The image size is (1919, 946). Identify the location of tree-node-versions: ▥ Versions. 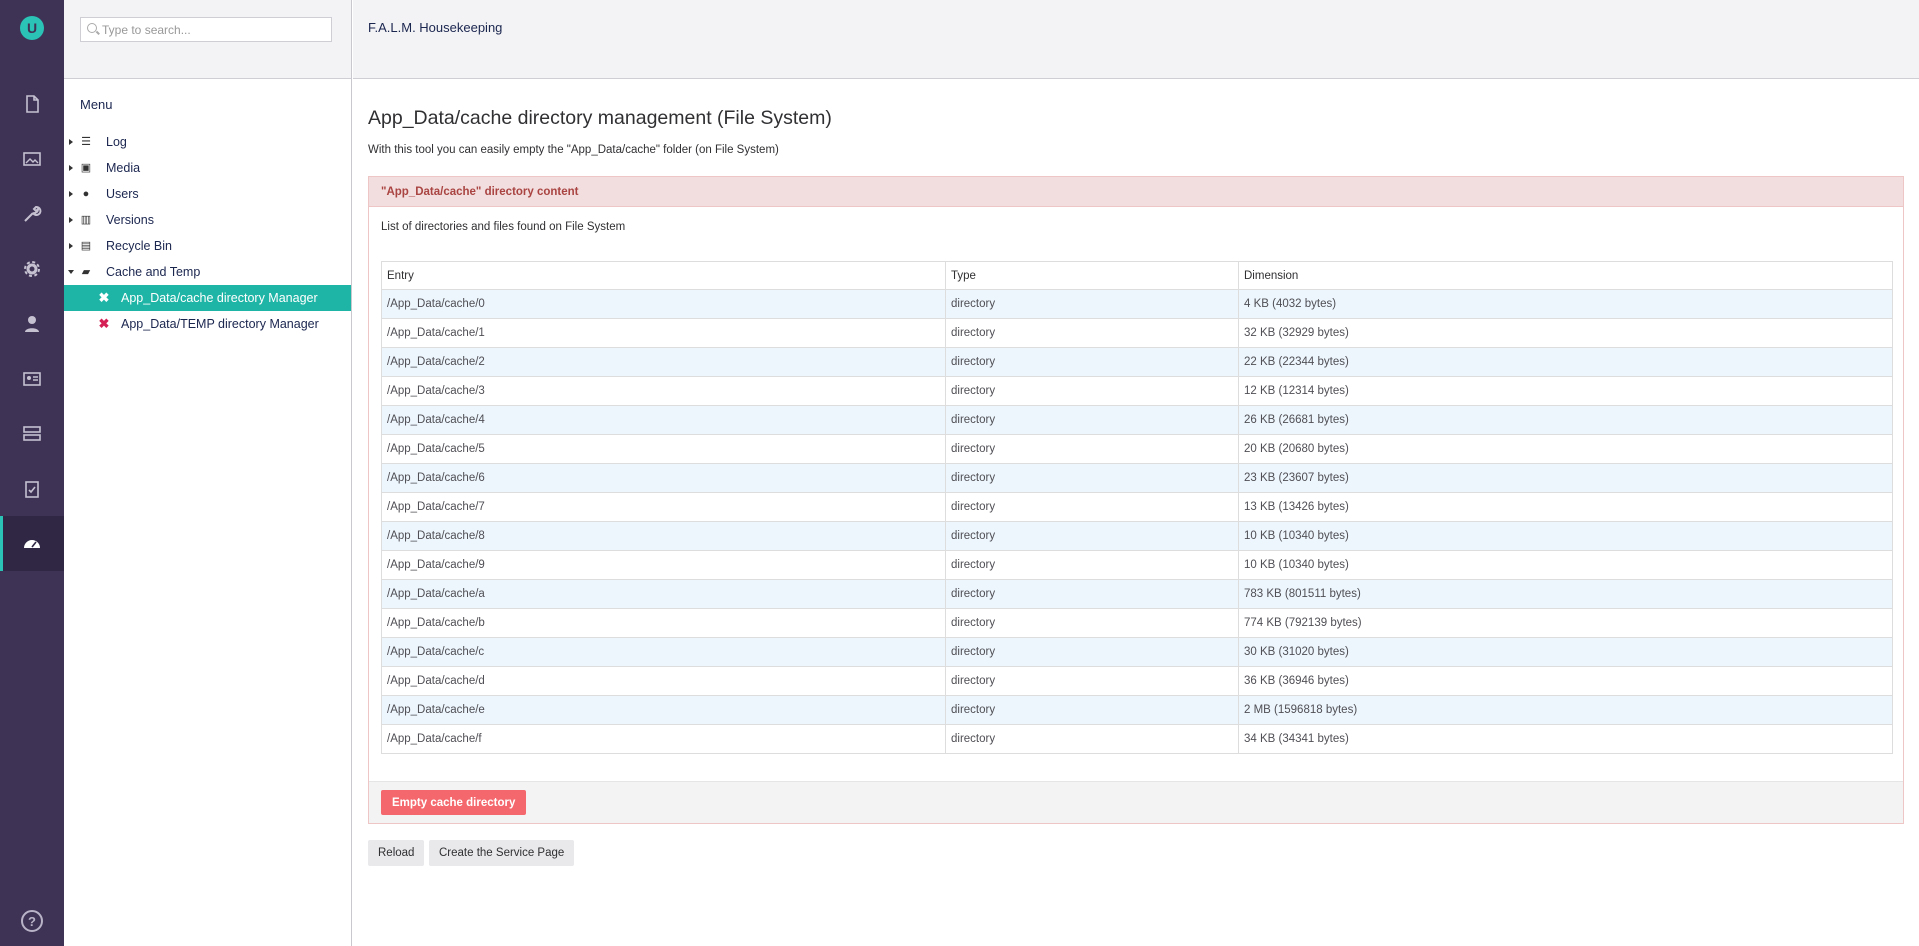
(207, 220).